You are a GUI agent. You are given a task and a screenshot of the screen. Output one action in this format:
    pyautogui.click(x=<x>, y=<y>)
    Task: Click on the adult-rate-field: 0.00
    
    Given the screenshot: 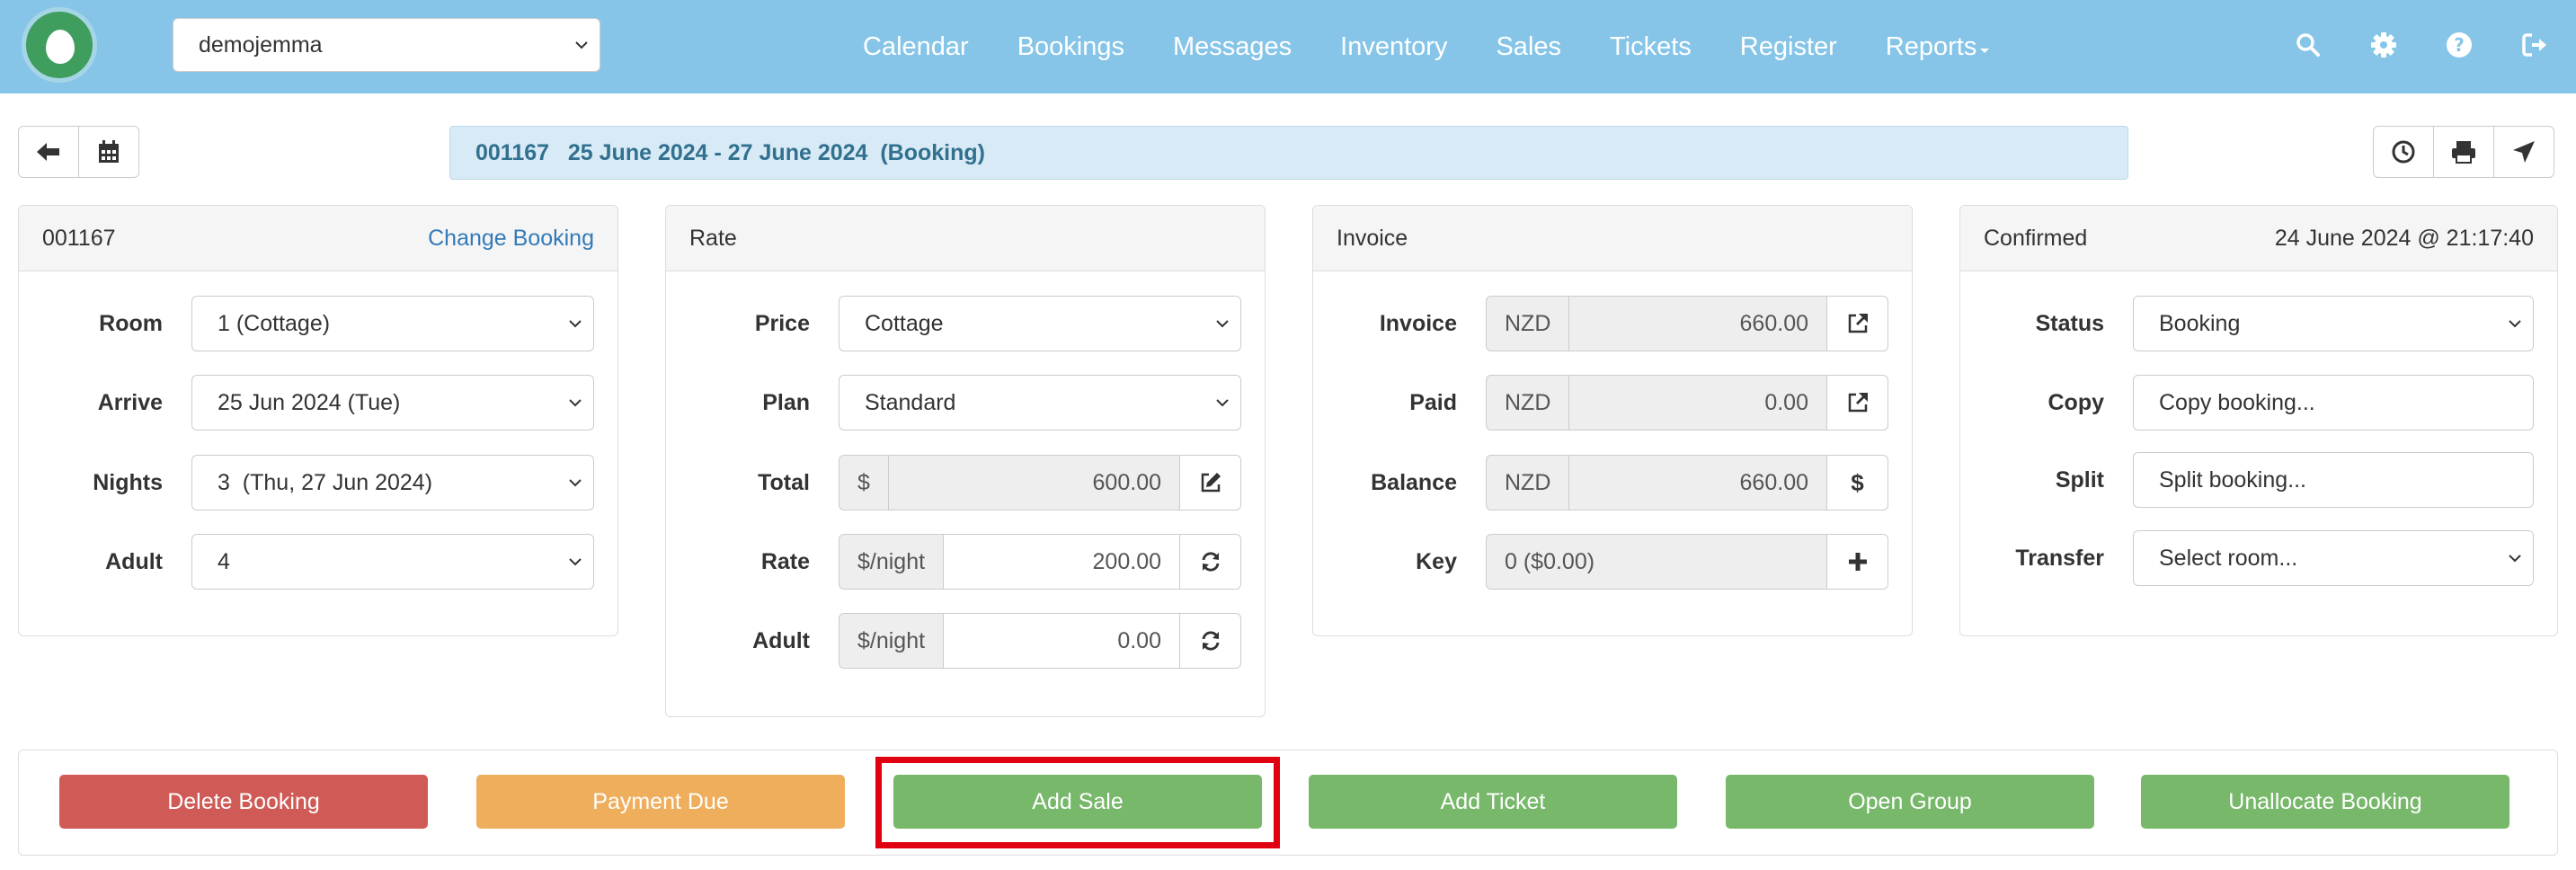 What is the action you would take?
    pyautogui.click(x=1062, y=641)
    